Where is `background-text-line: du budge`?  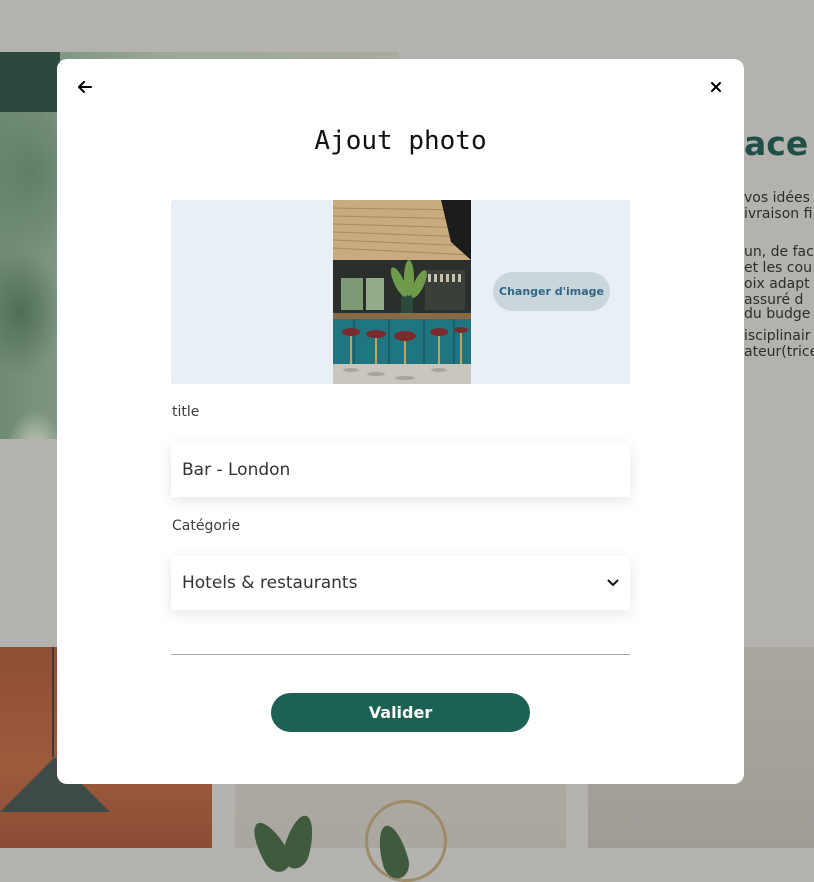 background-text-line: du budge is located at coordinates (777, 314).